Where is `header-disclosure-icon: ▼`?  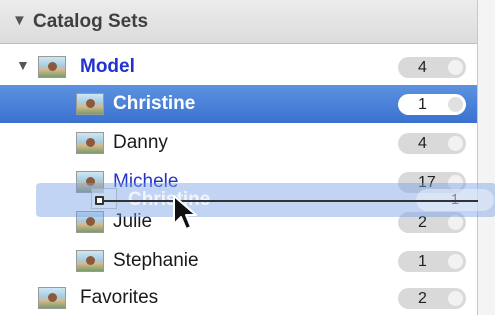
header-disclosure-icon: ▼ is located at coordinates (19, 20).